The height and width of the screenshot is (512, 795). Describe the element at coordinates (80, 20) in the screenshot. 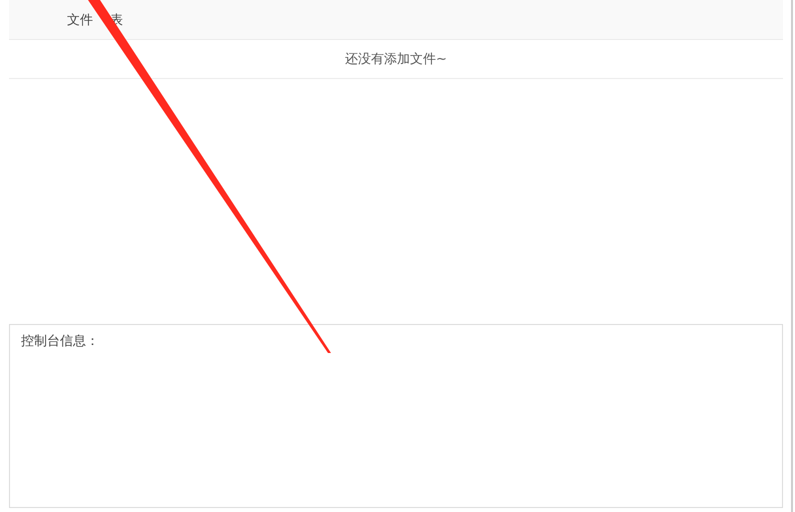

I see `column-header-text: 文件` at that location.